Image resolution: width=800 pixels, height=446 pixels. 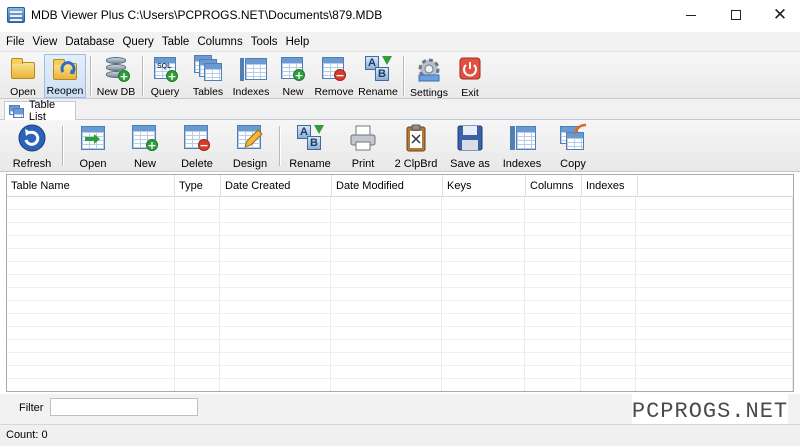 I want to click on col-header-date-modified: Date Modified, so click(x=387, y=186).